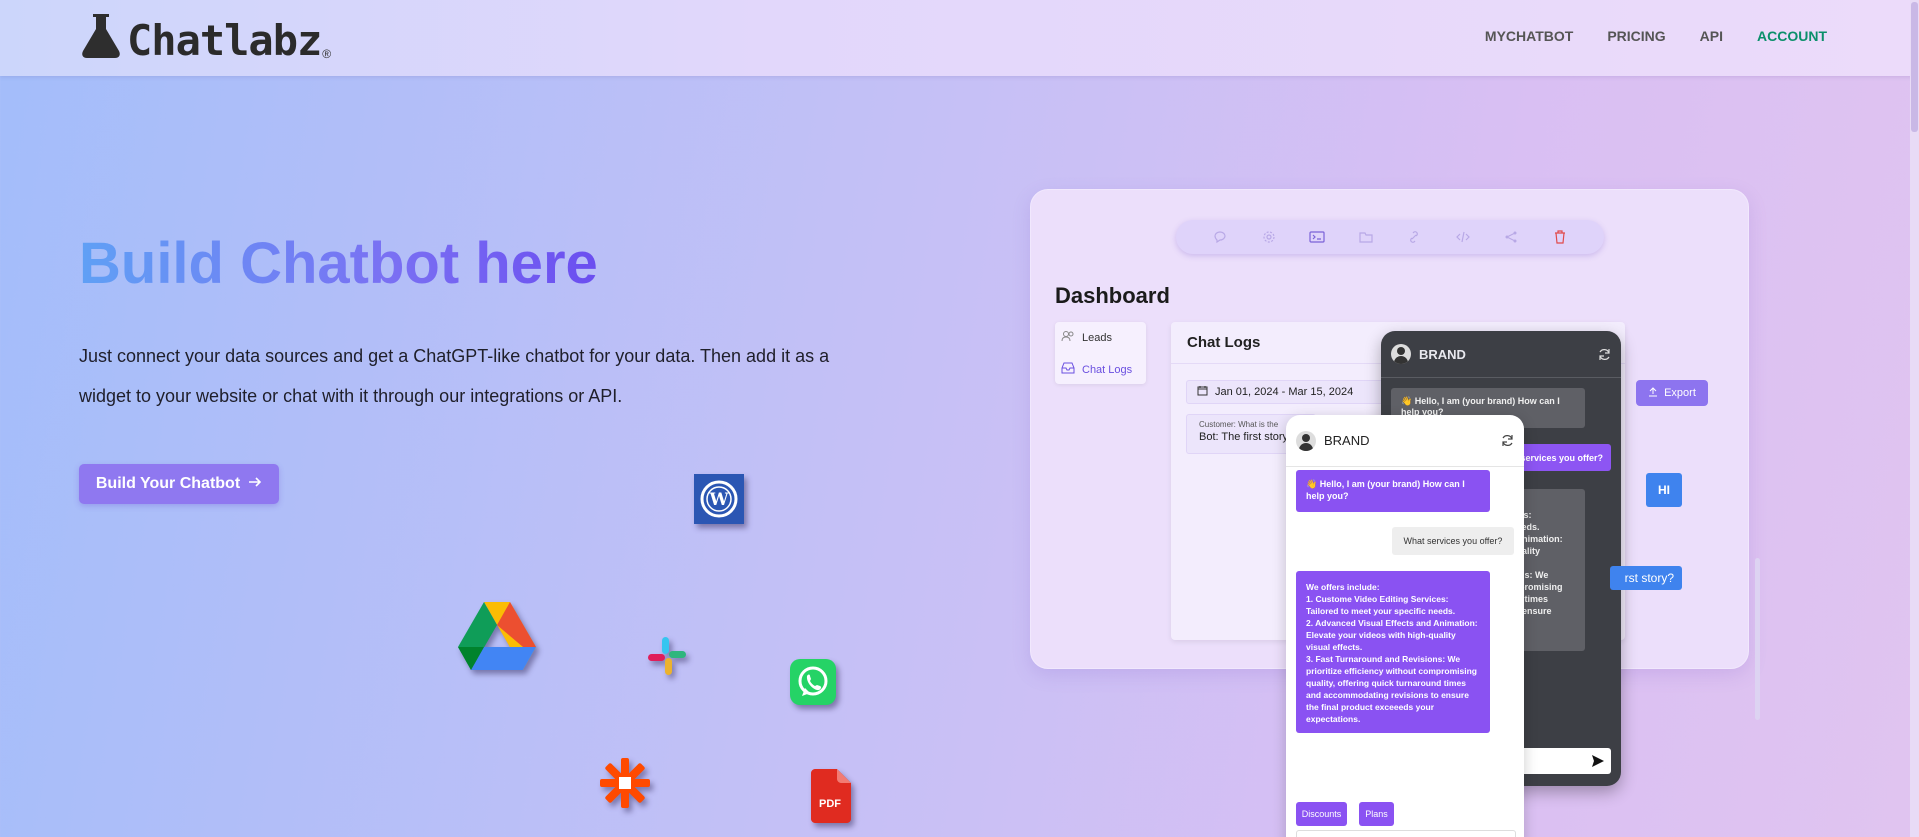  Describe the element at coordinates (1321, 814) in the screenshot. I see `chip-discounts: Discounts` at that location.